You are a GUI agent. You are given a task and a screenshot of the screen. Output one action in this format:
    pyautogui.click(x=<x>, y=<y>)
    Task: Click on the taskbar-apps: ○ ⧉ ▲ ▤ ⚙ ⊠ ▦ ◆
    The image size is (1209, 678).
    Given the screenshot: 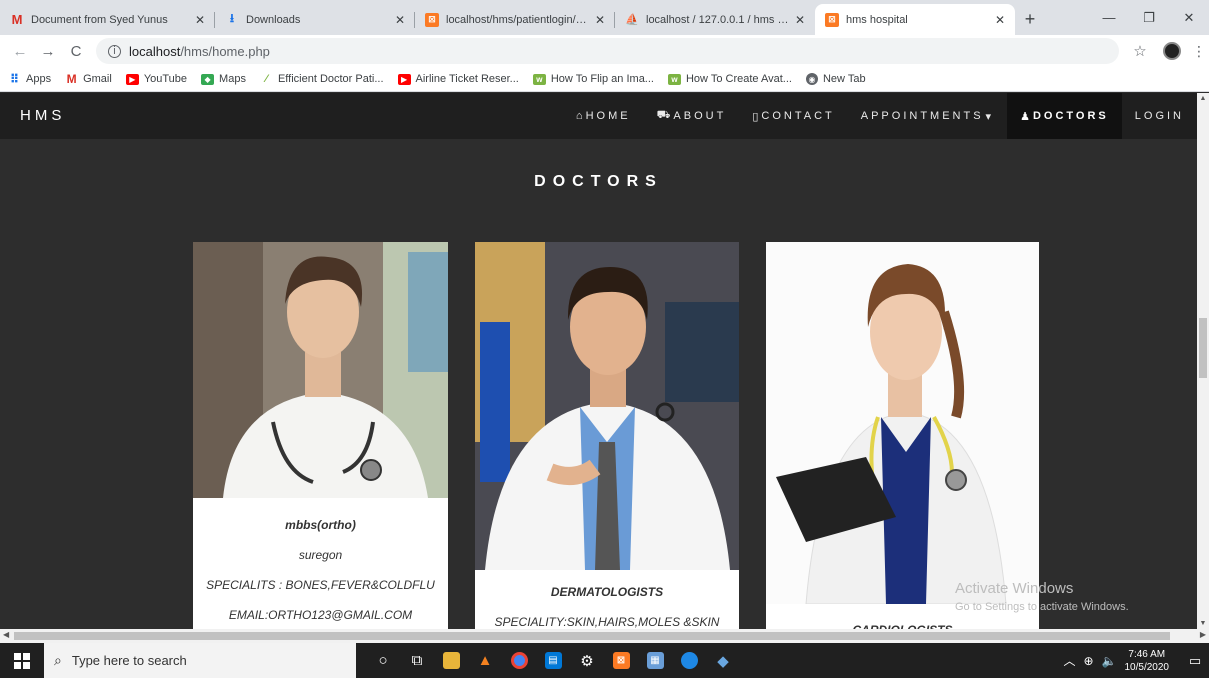 What is the action you would take?
    pyautogui.click(x=553, y=660)
    